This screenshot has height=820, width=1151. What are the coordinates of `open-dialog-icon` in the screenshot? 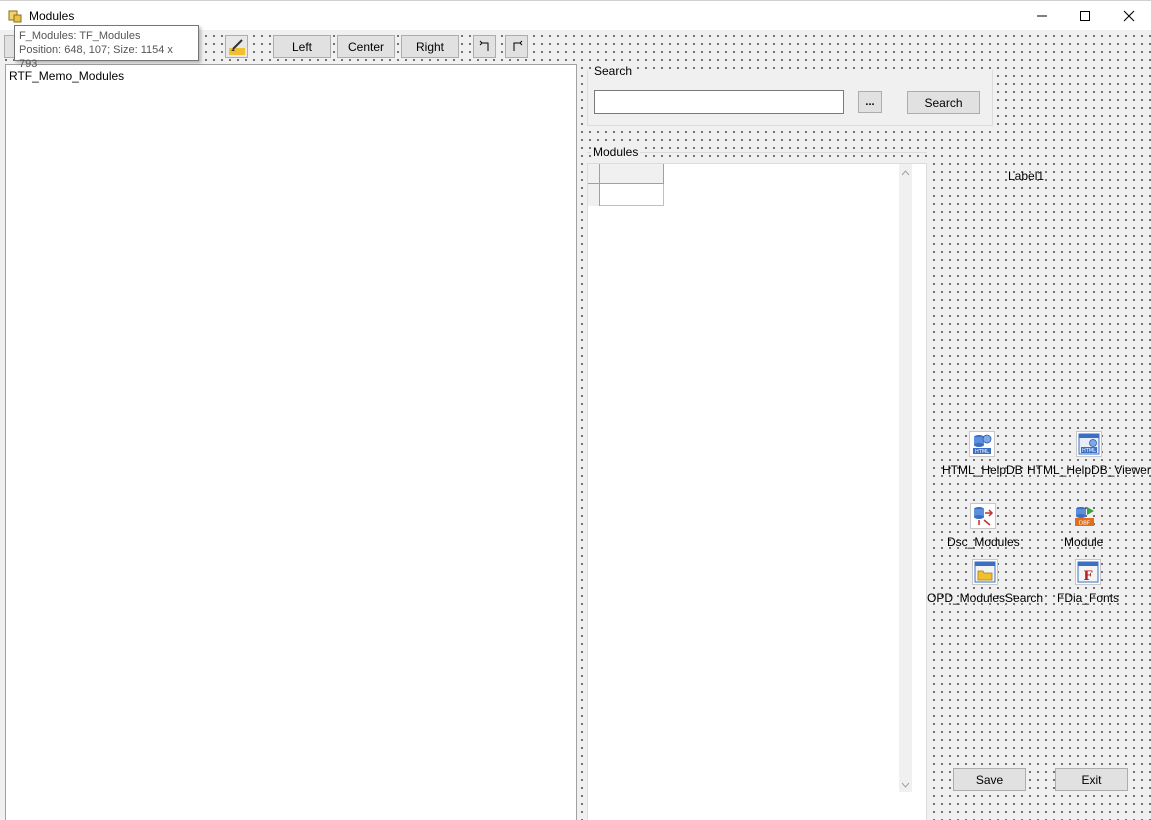 It's located at (985, 572).